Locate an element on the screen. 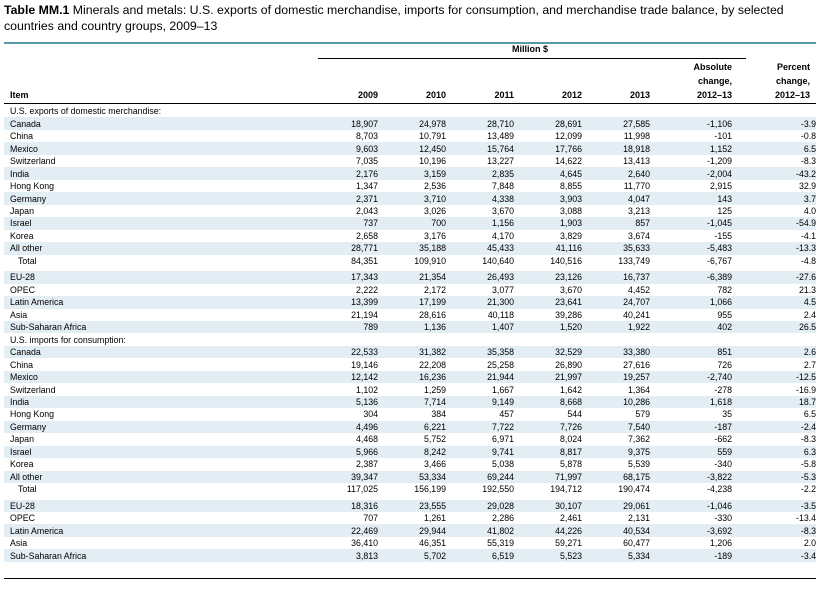  value-cell: 13,413 is located at coordinates (636, 161).